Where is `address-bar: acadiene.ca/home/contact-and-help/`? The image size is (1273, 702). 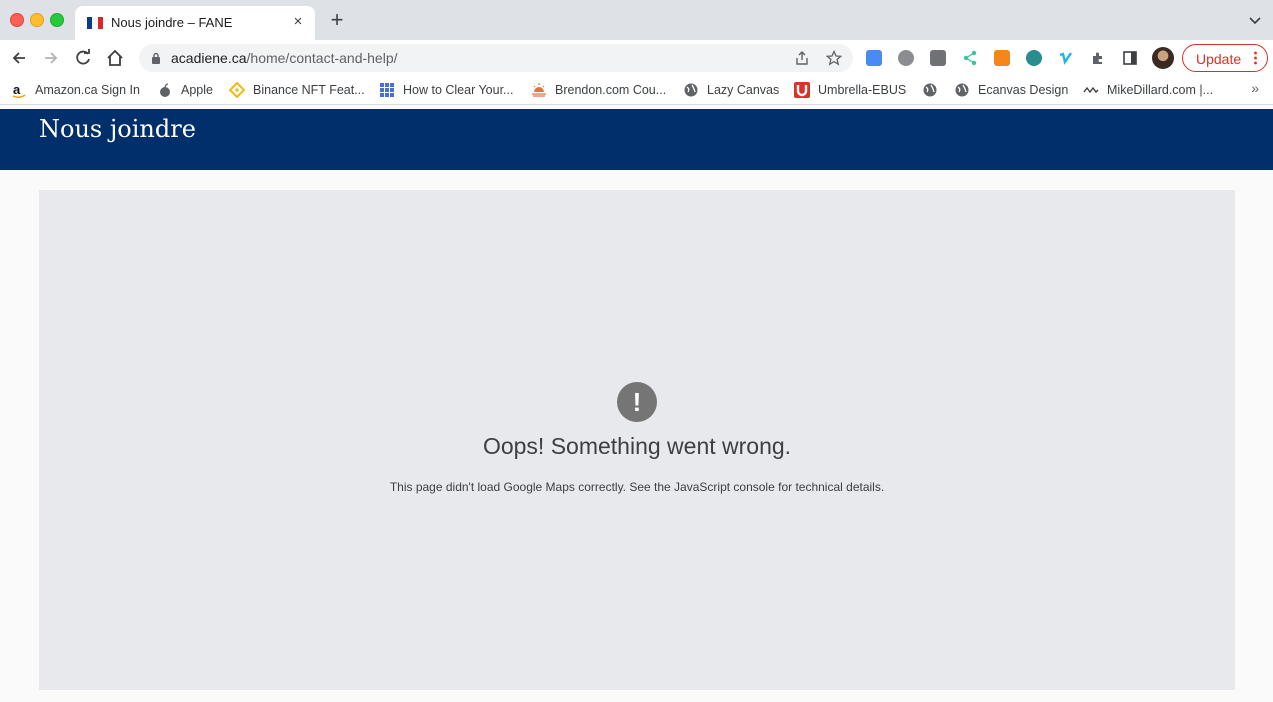
address-bar: acadiene.ca/home/contact-and-help/ is located at coordinates (496, 58).